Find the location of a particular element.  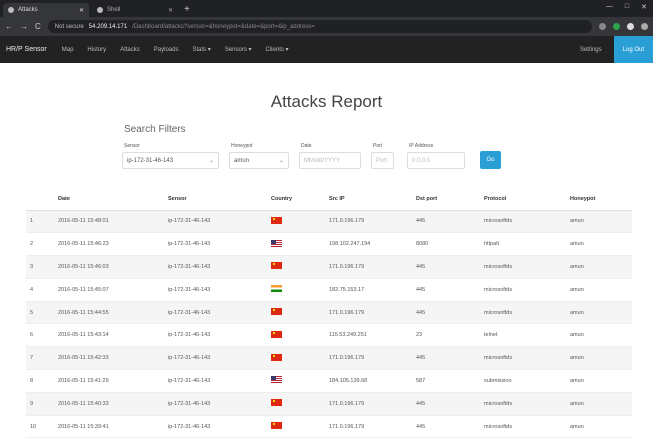

honeypot-label: Honeypot is located at coordinates (242, 146).